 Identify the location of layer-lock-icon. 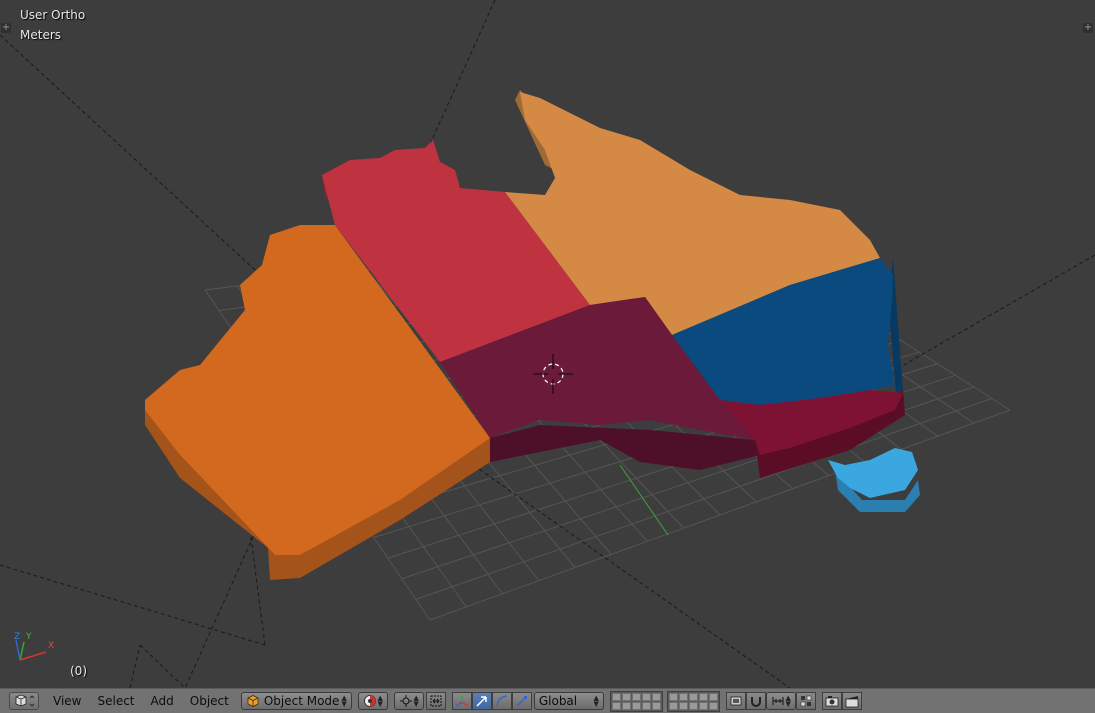
(736, 701).